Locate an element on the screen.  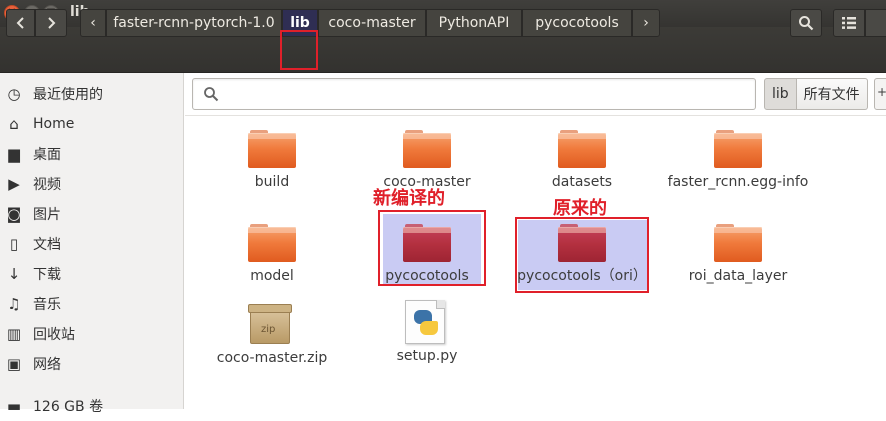
breadcrumb-item: coco-master is located at coordinates (372, 23).